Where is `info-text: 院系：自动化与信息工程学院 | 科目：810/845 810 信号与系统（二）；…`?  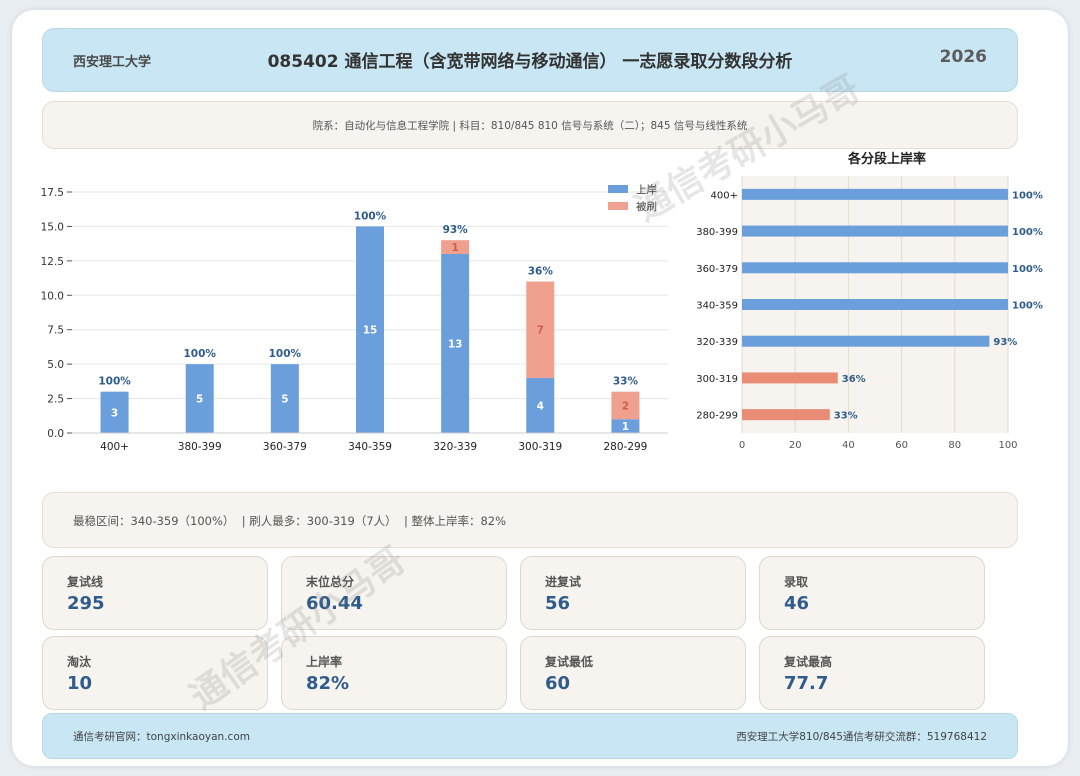
info-text: 院系：自动化与信息工程学院 | 科目：810/845 810 信号与系统（二）；… is located at coordinates (530, 126).